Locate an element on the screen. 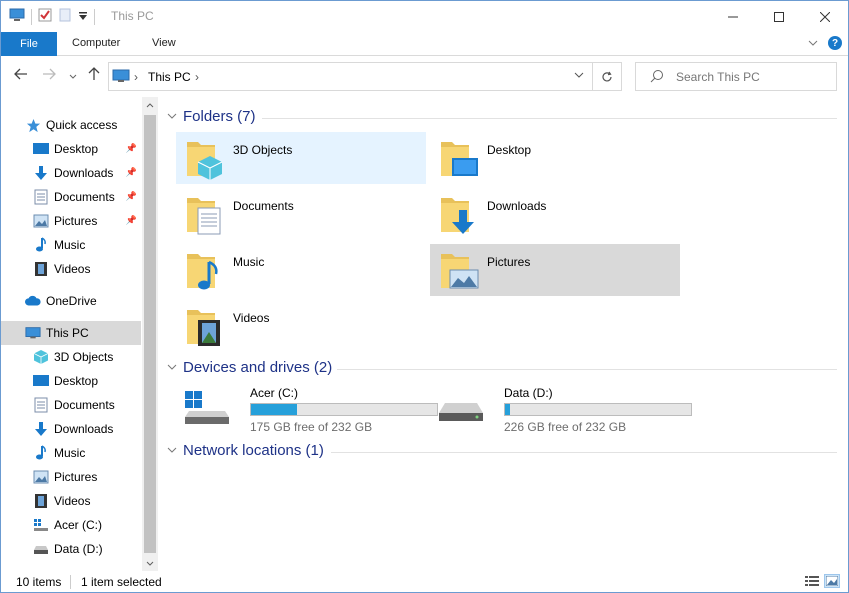  nav-pc-3d-objects: 3D Objects is located at coordinates (71, 357).